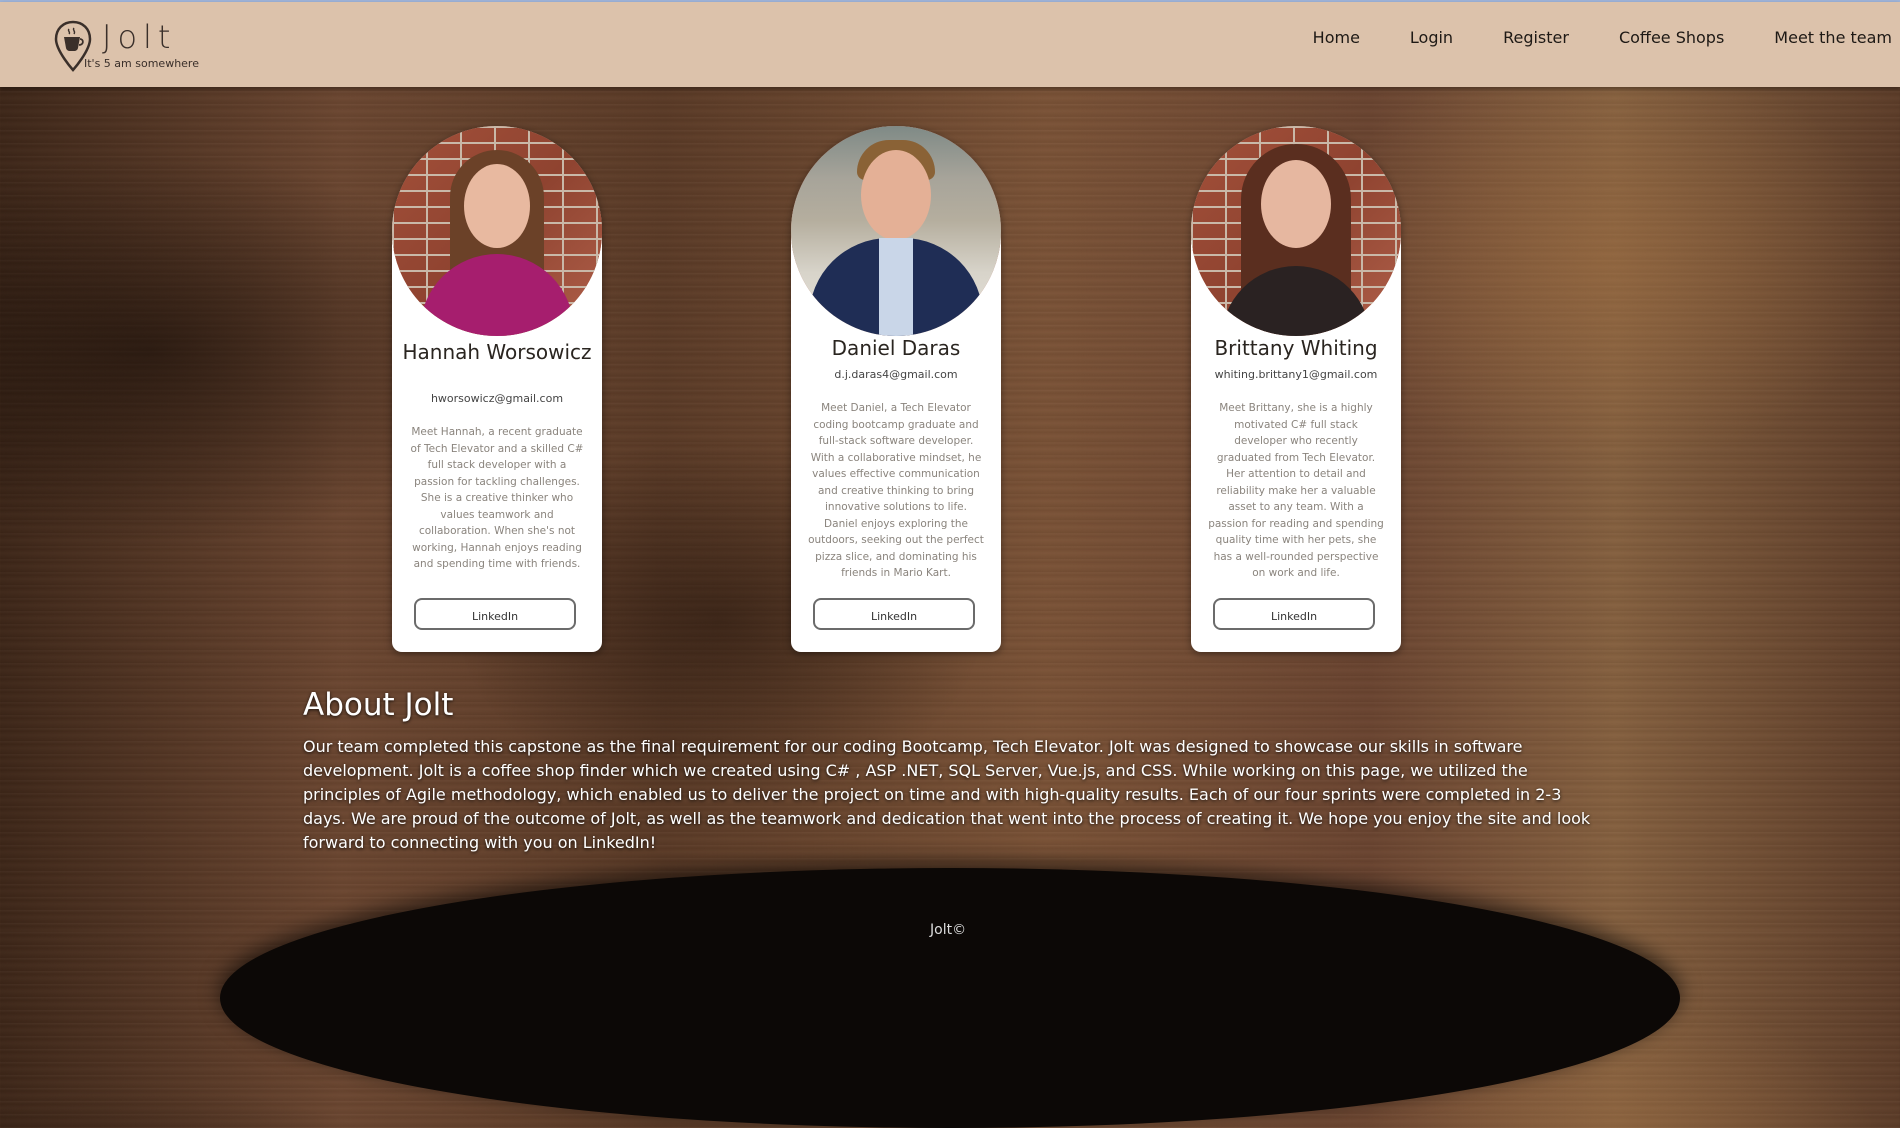 The image size is (1900, 1128). I want to click on brand-logo: Jolt It's 5 am somewhere, so click(134, 46).